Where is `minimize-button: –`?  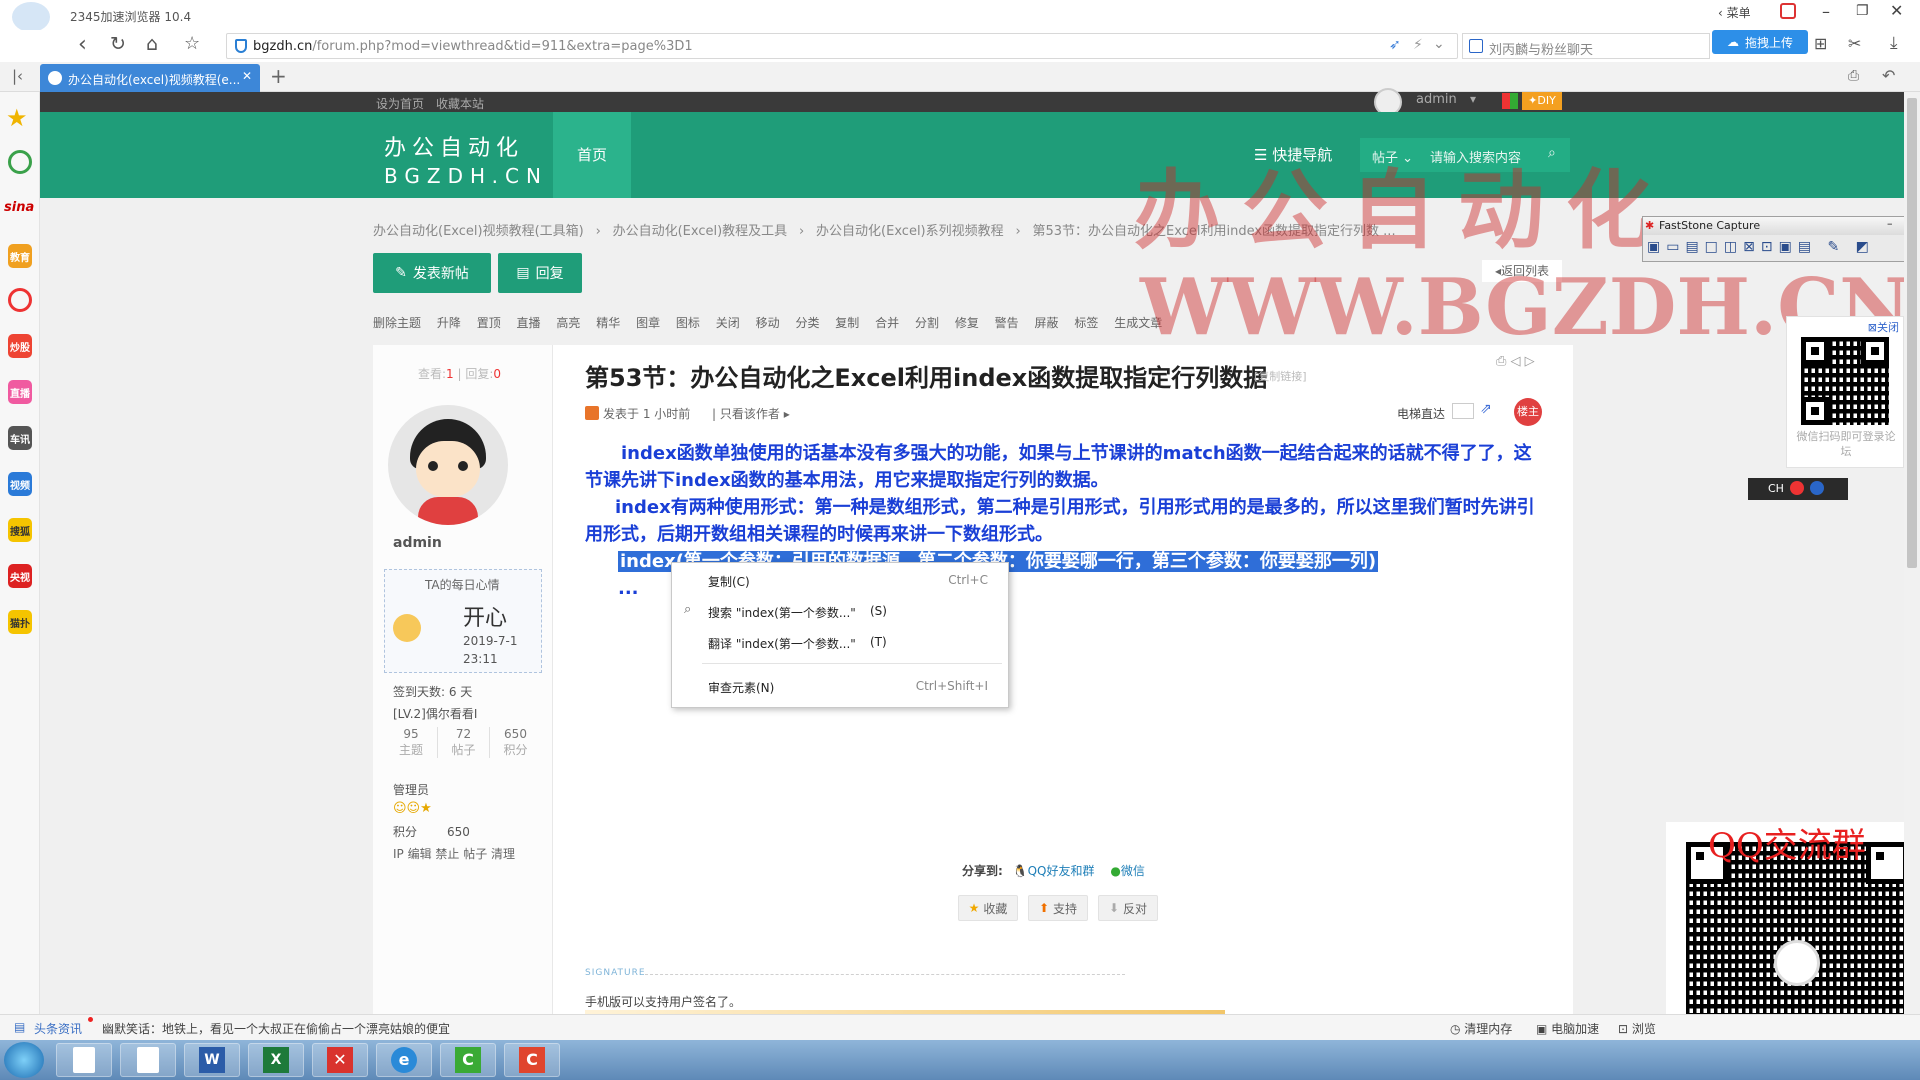 minimize-button: – is located at coordinates (1826, 11).